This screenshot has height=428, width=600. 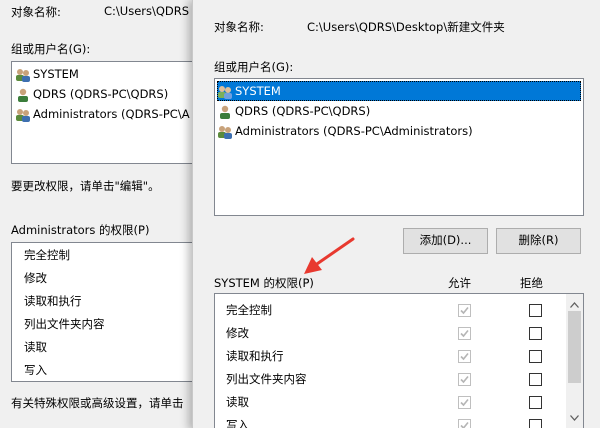 What do you see at coordinates (574, 417) in the screenshot?
I see `scroll-down-arrow-icon` at bounding box center [574, 417].